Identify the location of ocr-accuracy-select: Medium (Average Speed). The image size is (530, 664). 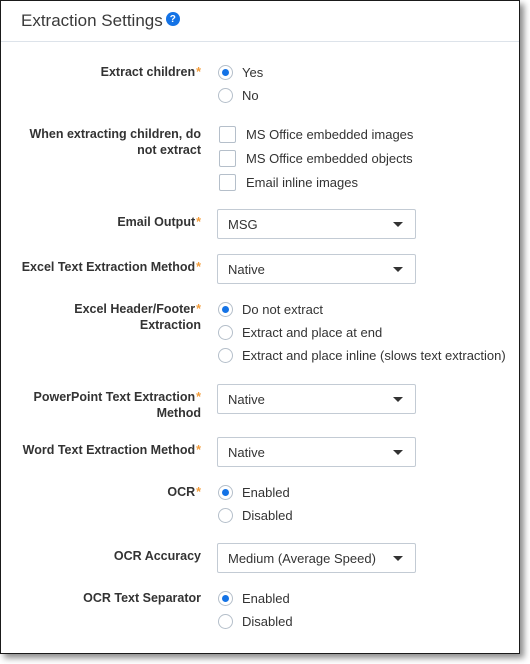
(316, 558).